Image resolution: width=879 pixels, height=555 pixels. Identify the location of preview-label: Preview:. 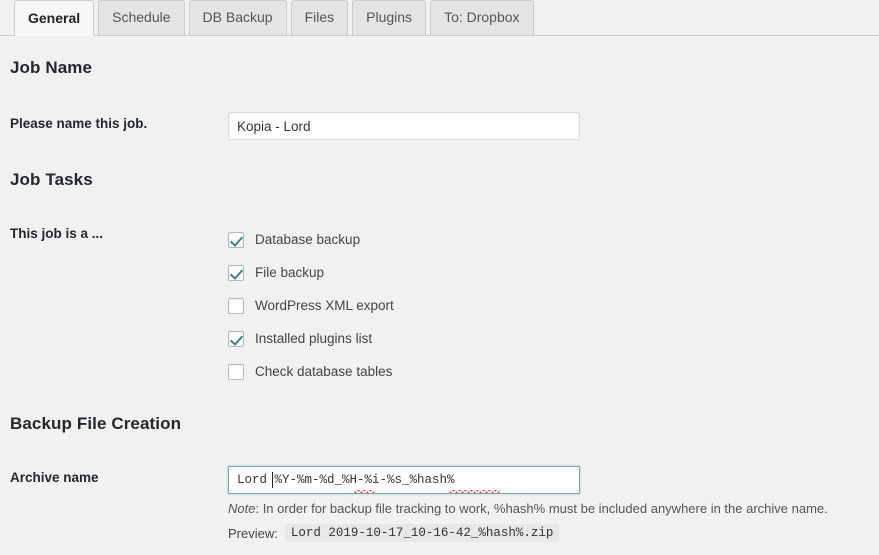
(253, 533).